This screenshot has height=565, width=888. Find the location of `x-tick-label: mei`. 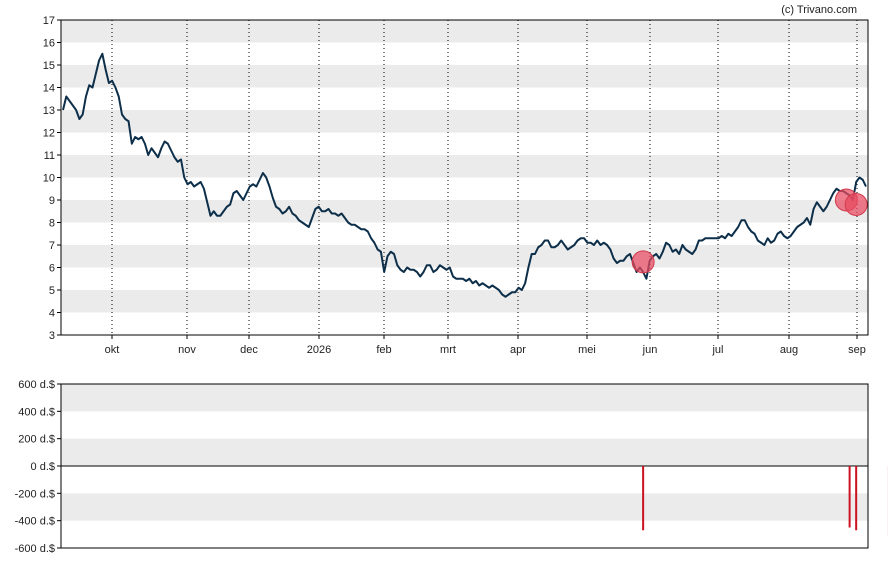

x-tick-label: mei is located at coordinates (587, 350).